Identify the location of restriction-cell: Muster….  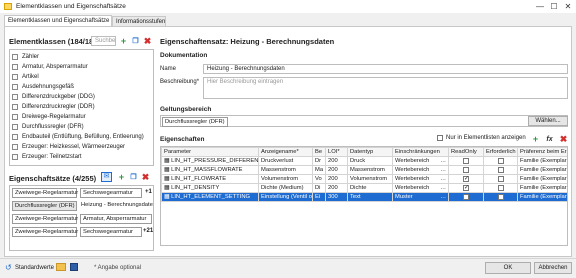
(420, 197).